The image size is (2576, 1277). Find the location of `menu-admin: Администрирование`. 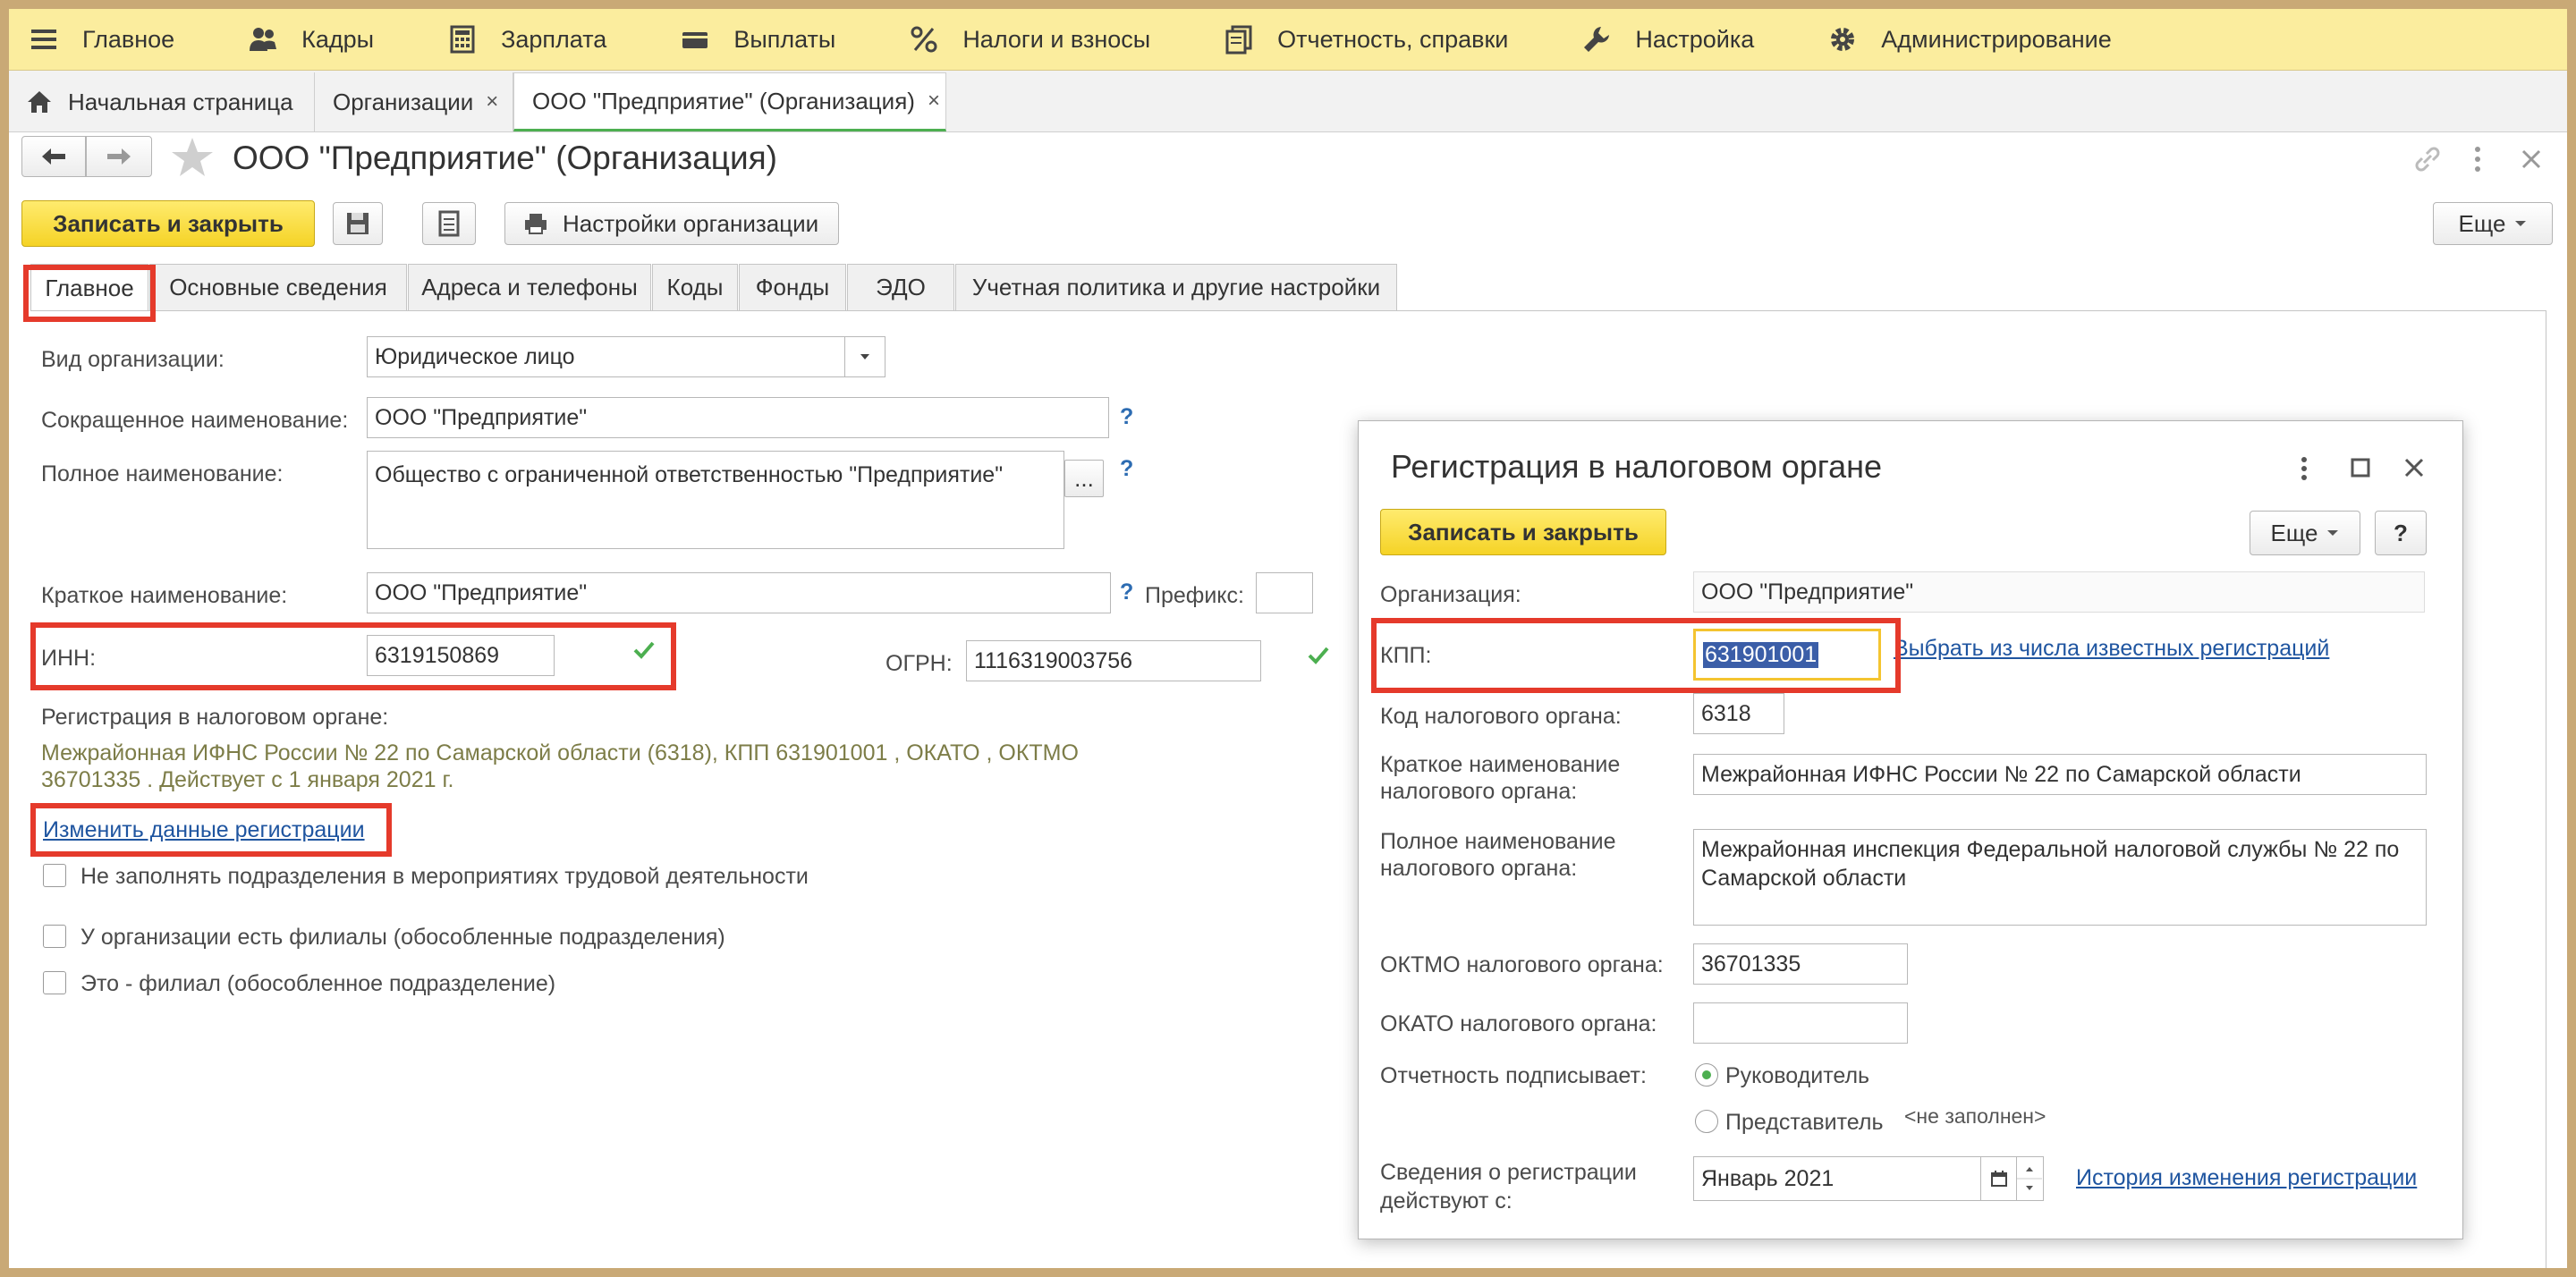

menu-admin: Администрирование is located at coordinates (1969, 39).